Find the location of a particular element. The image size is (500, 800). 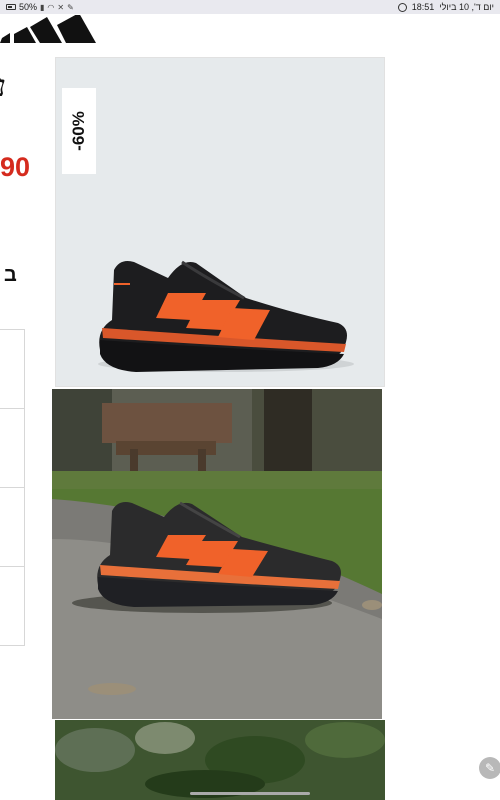

home-indicator is located at coordinates (250, 793).